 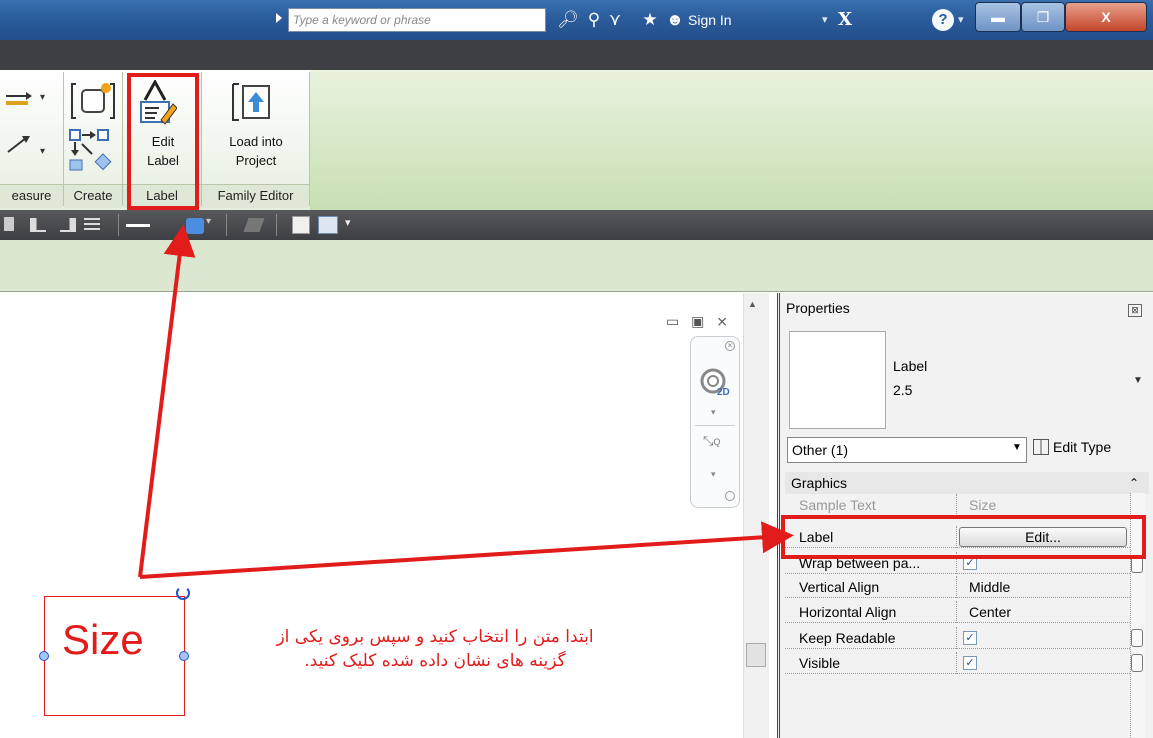 What do you see at coordinates (184, 656) in the screenshot?
I see `right-grip-handle` at bounding box center [184, 656].